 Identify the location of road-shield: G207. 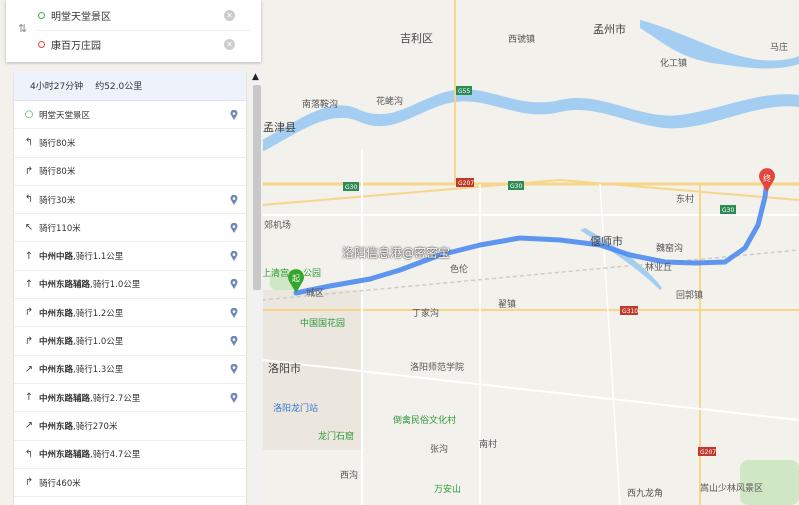
(708, 452).